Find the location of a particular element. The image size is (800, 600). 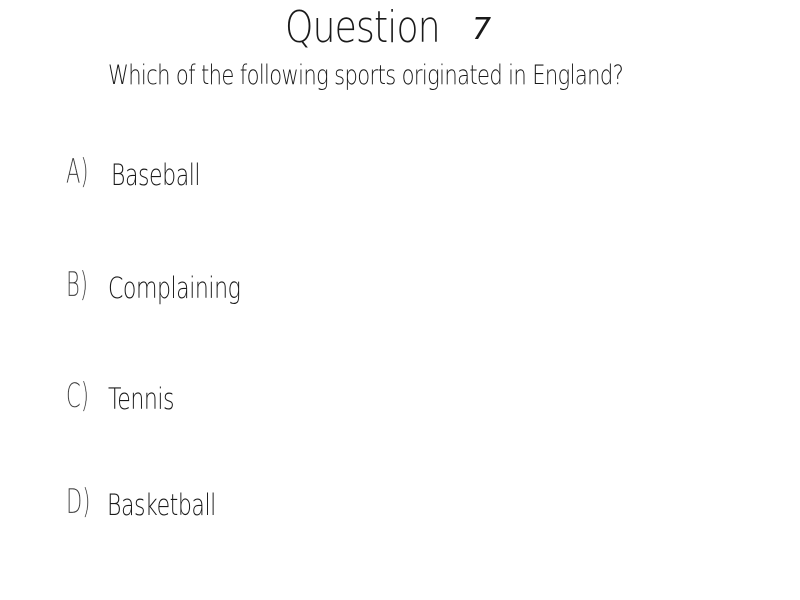

option-letter: B) is located at coordinates (77, 285).